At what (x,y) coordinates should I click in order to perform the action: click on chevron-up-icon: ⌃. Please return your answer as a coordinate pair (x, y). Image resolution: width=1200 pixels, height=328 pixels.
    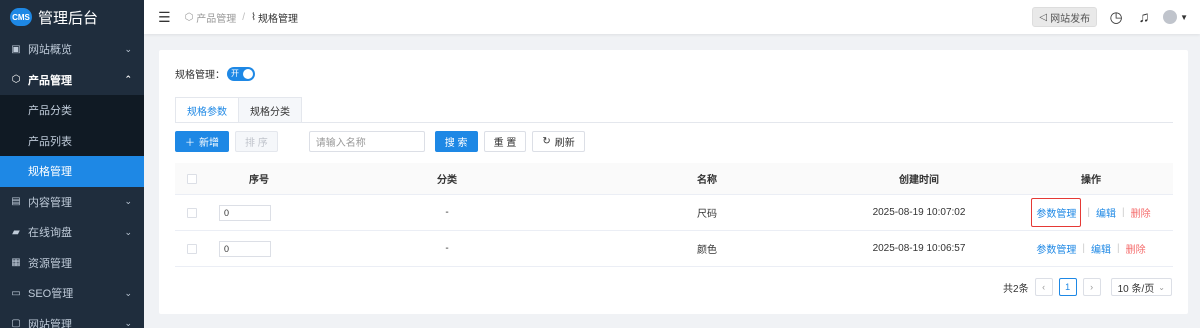
    Looking at the image, I should click on (128, 79).